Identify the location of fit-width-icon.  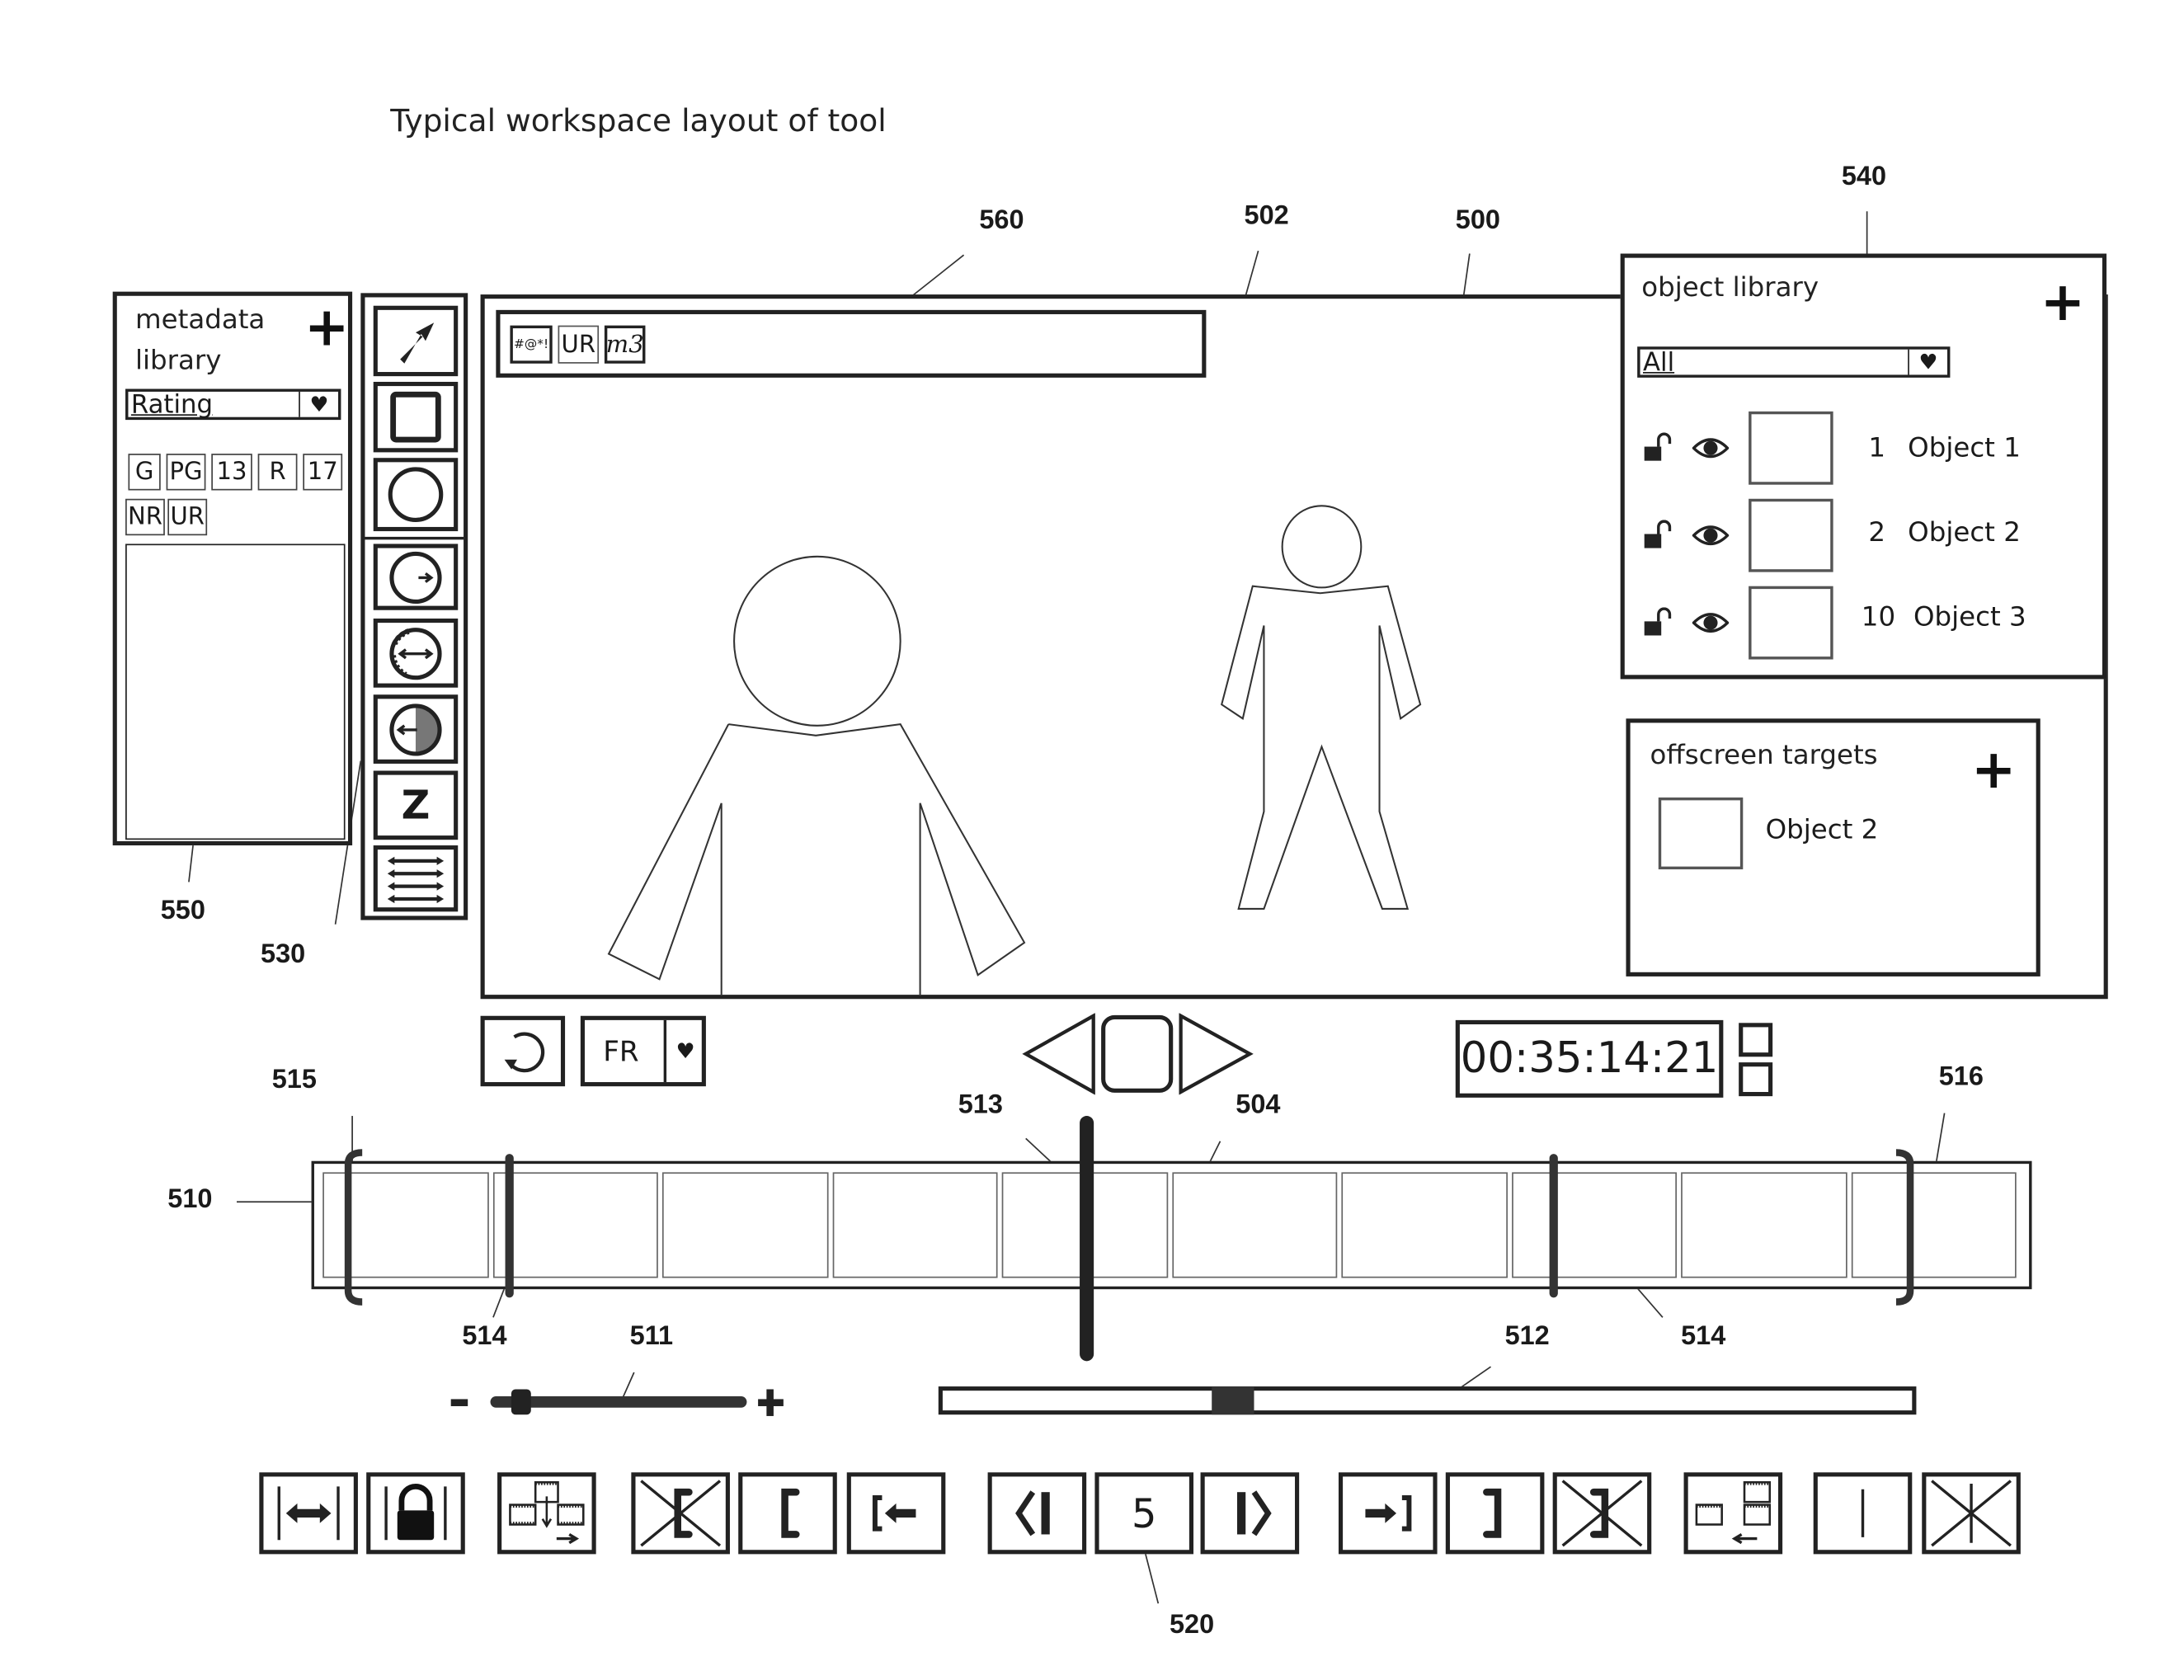
(308, 1513).